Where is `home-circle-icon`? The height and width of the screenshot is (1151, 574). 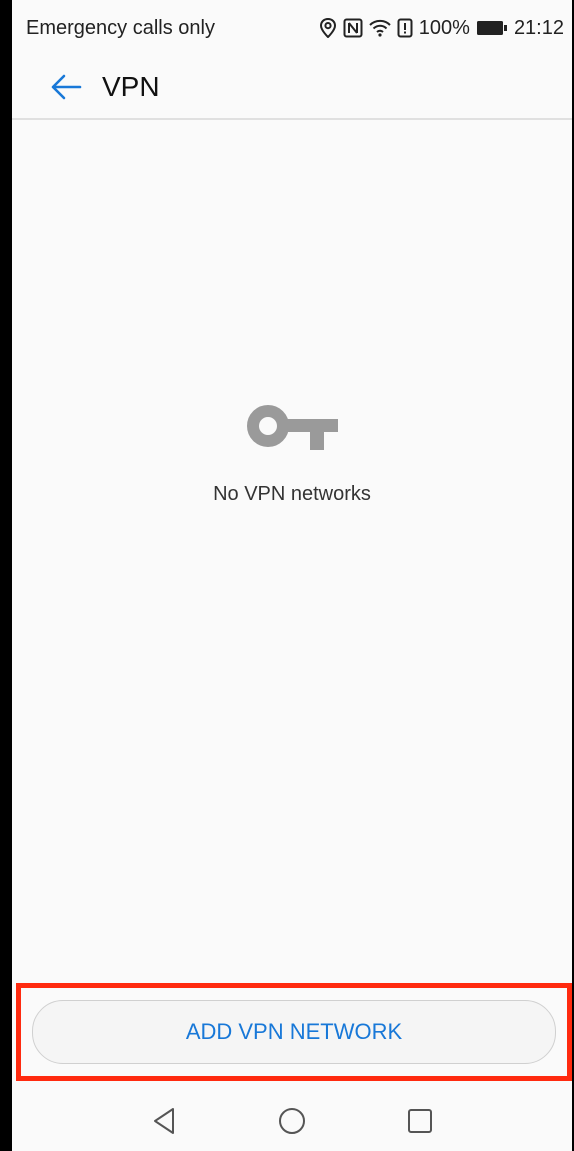
home-circle-icon is located at coordinates (292, 1121).